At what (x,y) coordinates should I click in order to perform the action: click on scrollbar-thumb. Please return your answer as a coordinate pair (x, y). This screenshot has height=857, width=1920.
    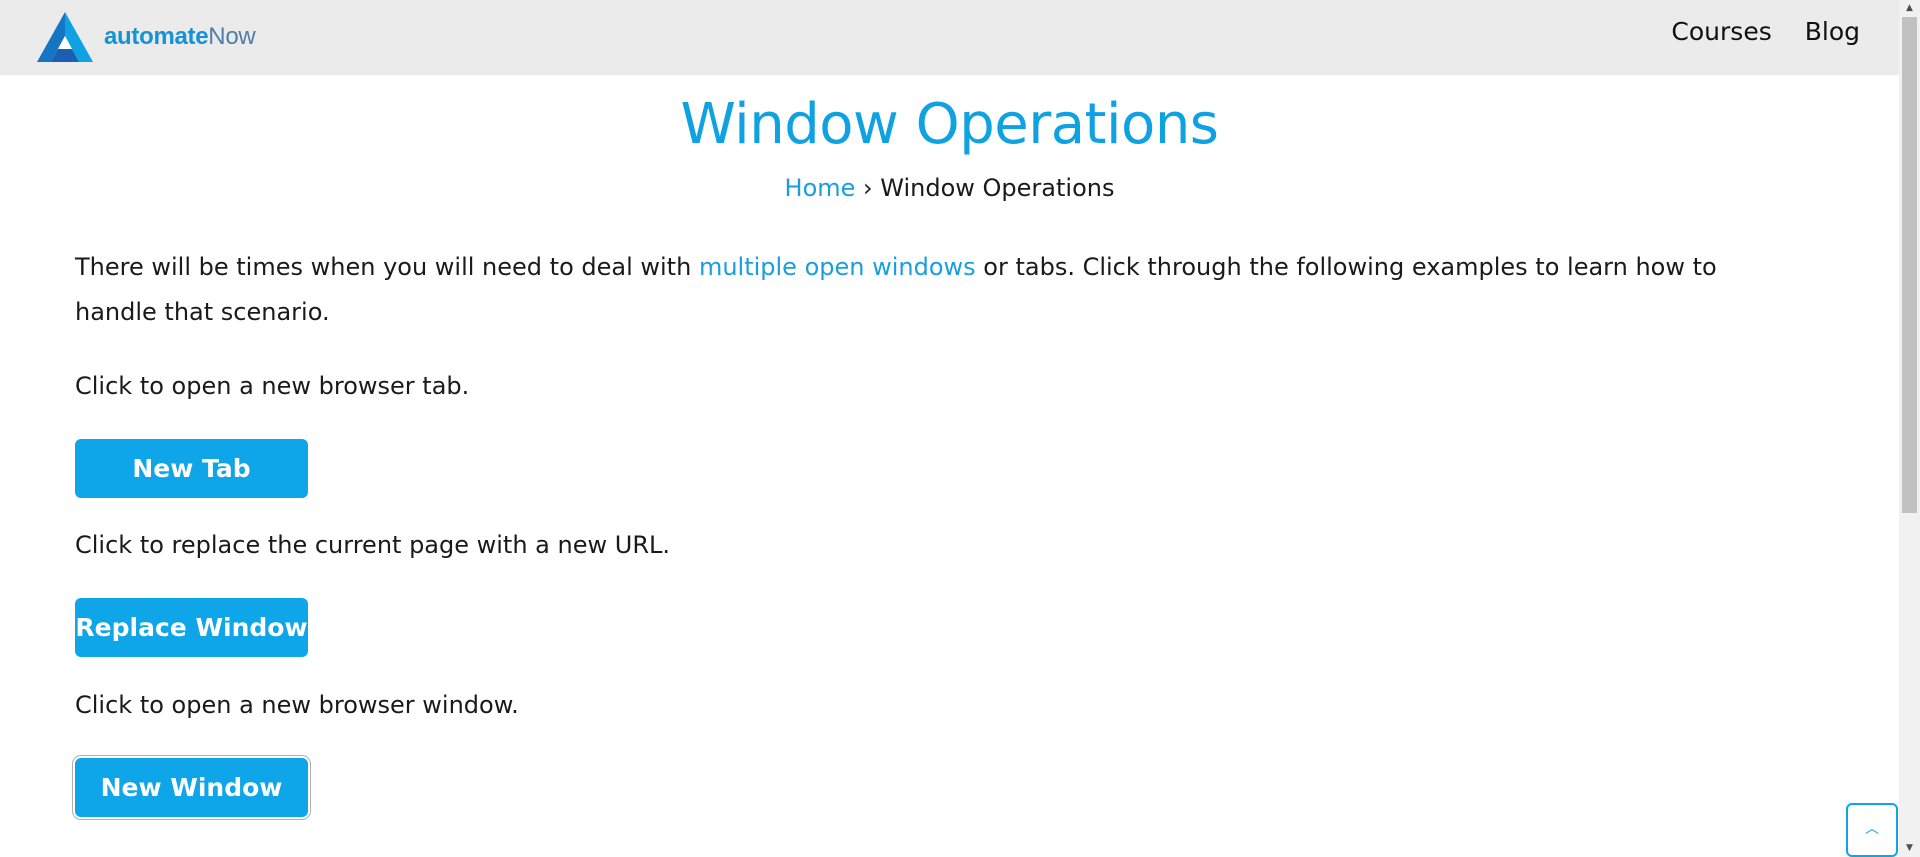
    Looking at the image, I should click on (1909, 265).